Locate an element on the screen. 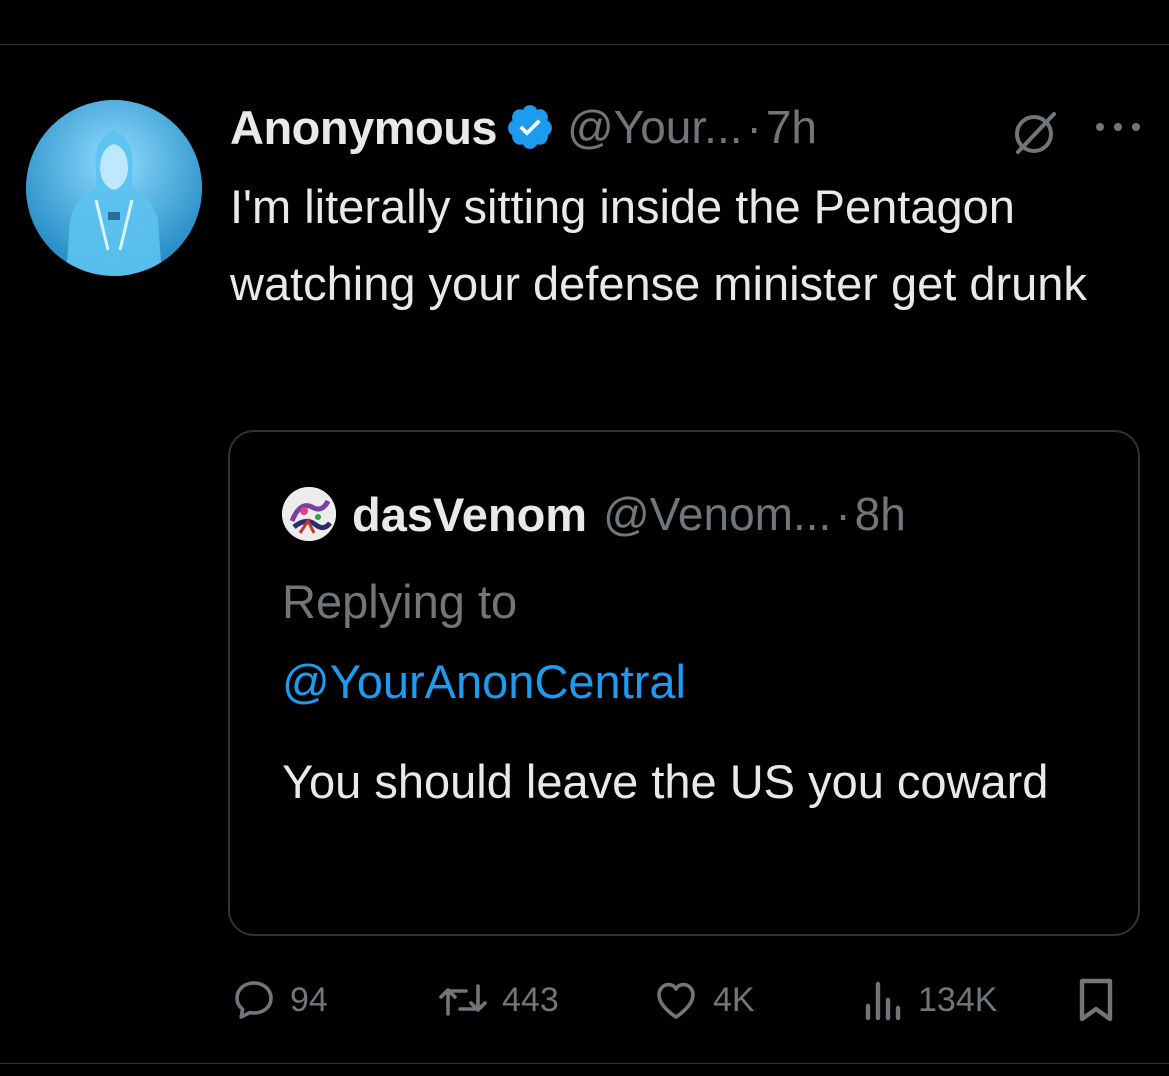 This screenshot has height=1076, width=1169. tweet-timestamp: 7h is located at coordinates (791, 127).